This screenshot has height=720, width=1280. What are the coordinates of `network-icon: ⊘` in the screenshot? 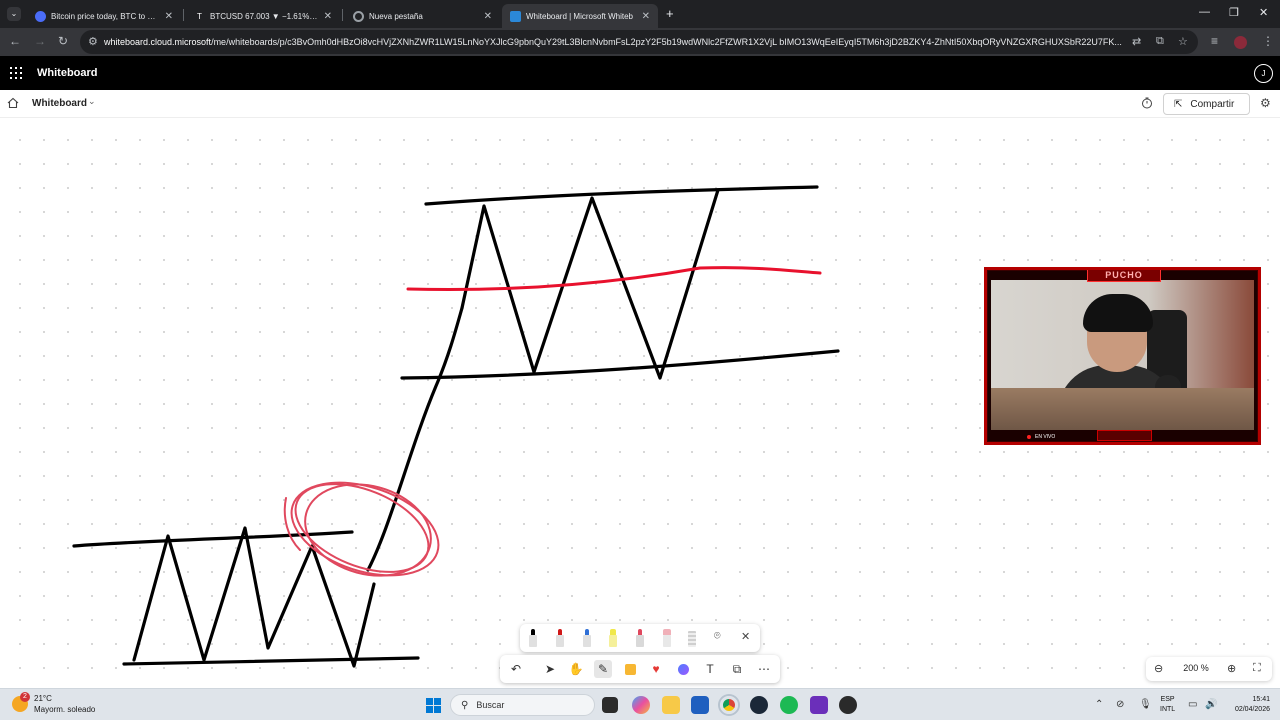 It's located at (1120, 704).